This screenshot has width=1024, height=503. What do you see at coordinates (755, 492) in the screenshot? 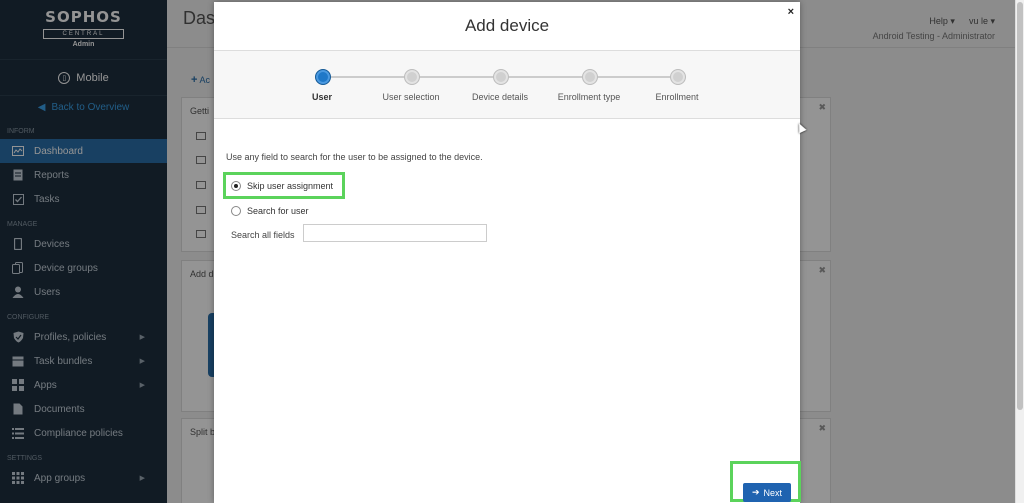
I see `arrow-right-icon: ➔` at bounding box center [755, 492].